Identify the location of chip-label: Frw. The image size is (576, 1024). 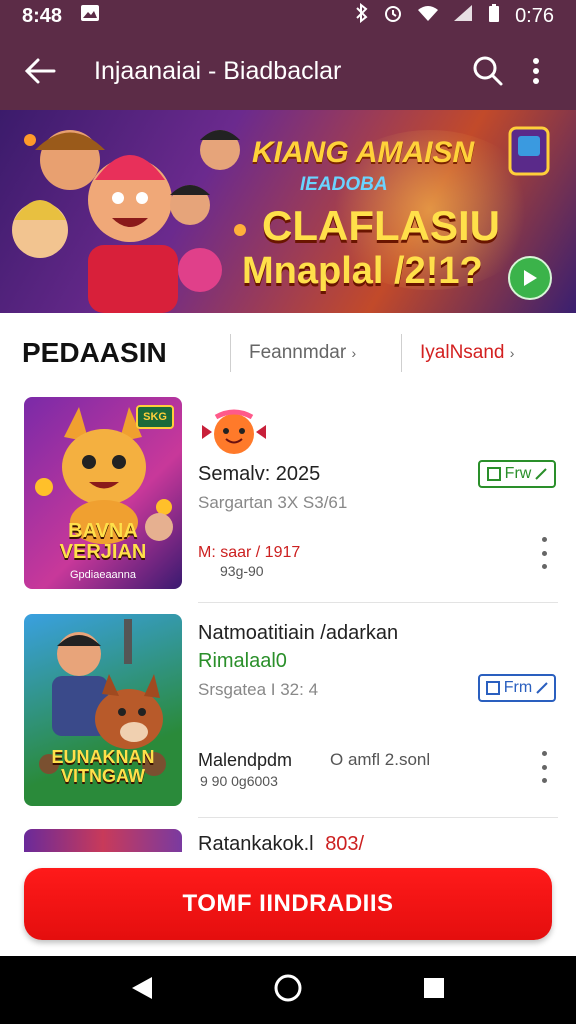
(518, 473).